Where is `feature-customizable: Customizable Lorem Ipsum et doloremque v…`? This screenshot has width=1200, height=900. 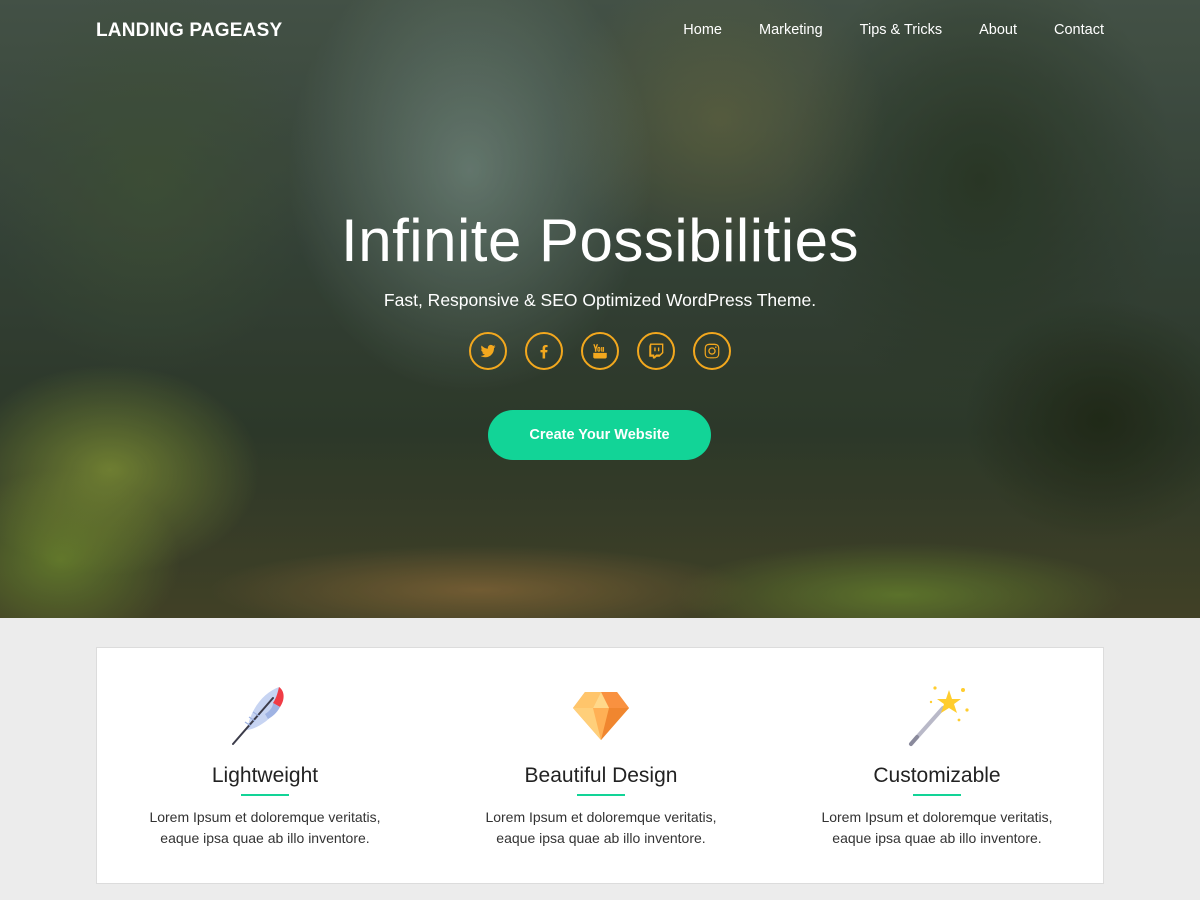
feature-customizable: Customizable Lorem Ipsum et doloremque v… is located at coordinates (937, 765).